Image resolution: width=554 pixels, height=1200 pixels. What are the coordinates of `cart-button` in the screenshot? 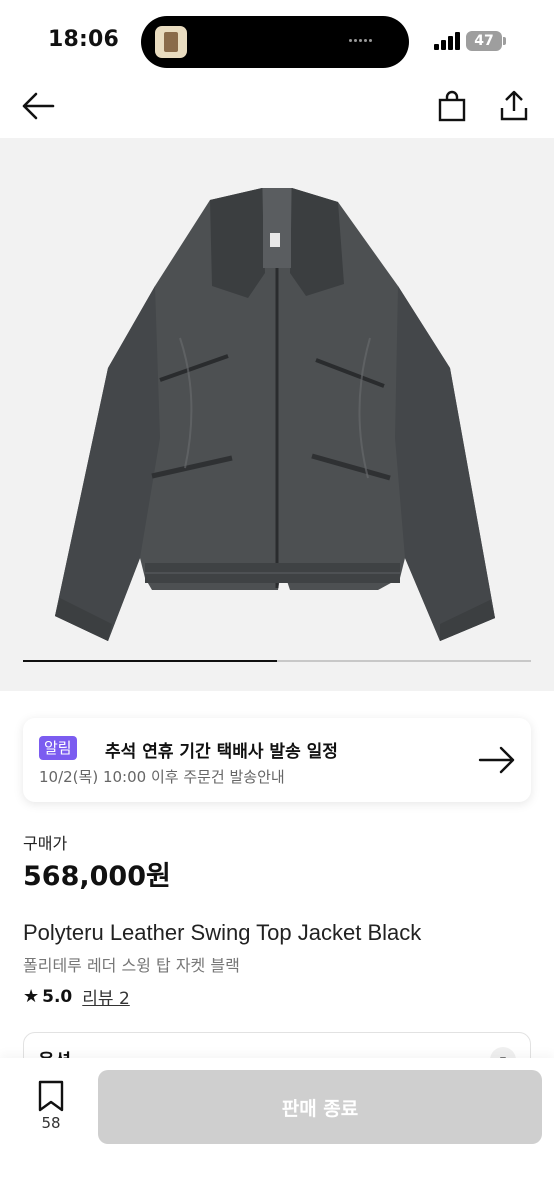 It's located at (452, 106).